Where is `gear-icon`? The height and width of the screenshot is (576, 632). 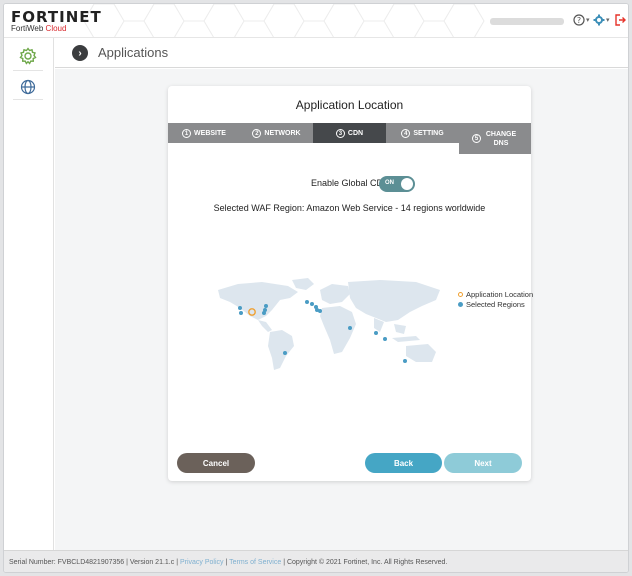
gear-icon is located at coordinates (28, 55).